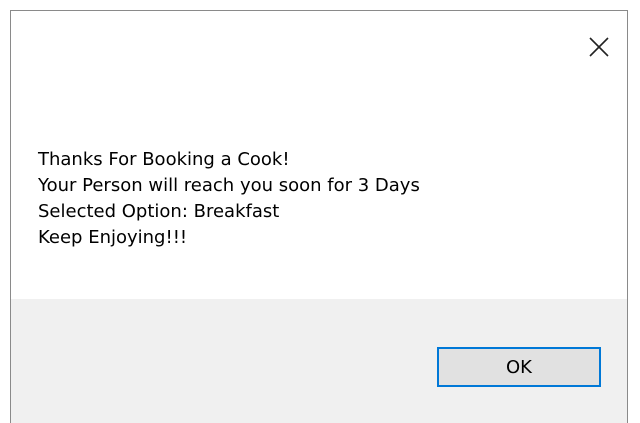 The width and height of the screenshot is (640, 423). I want to click on ok-button: OK, so click(519, 367).